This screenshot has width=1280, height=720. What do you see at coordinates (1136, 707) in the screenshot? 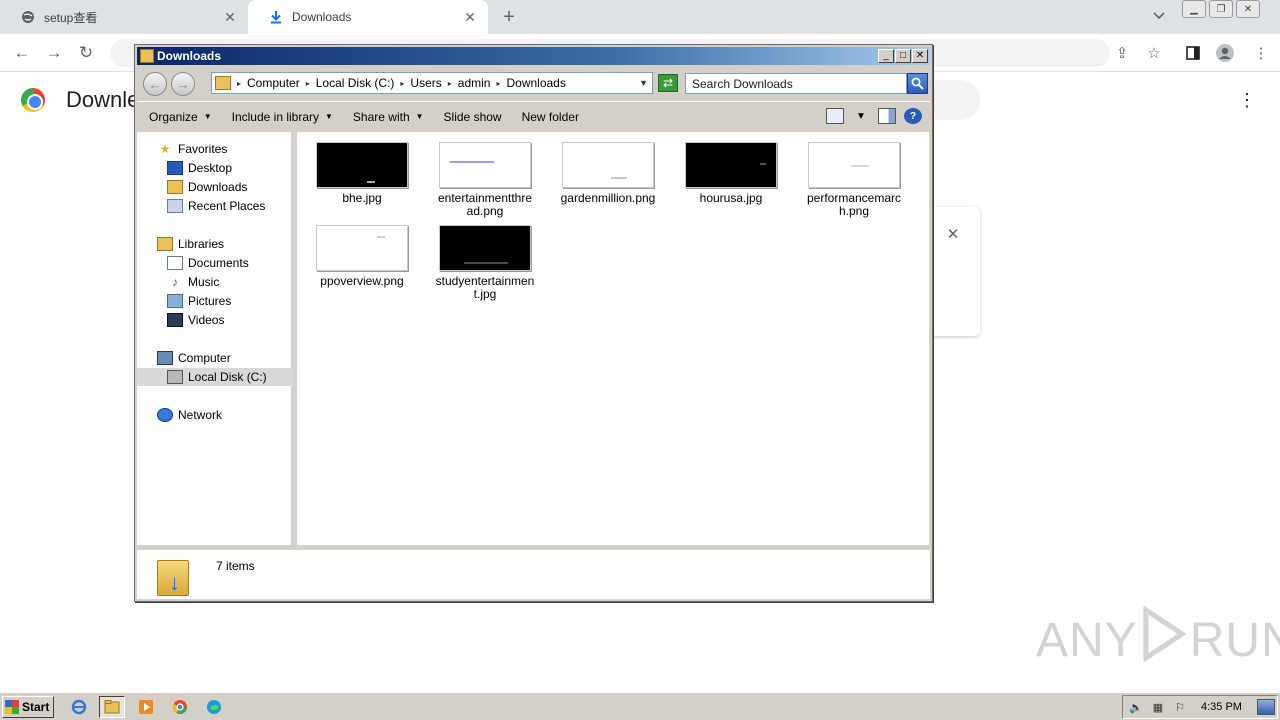
I see `volume-icon: 🔈` at bounding box center [1136, 707].